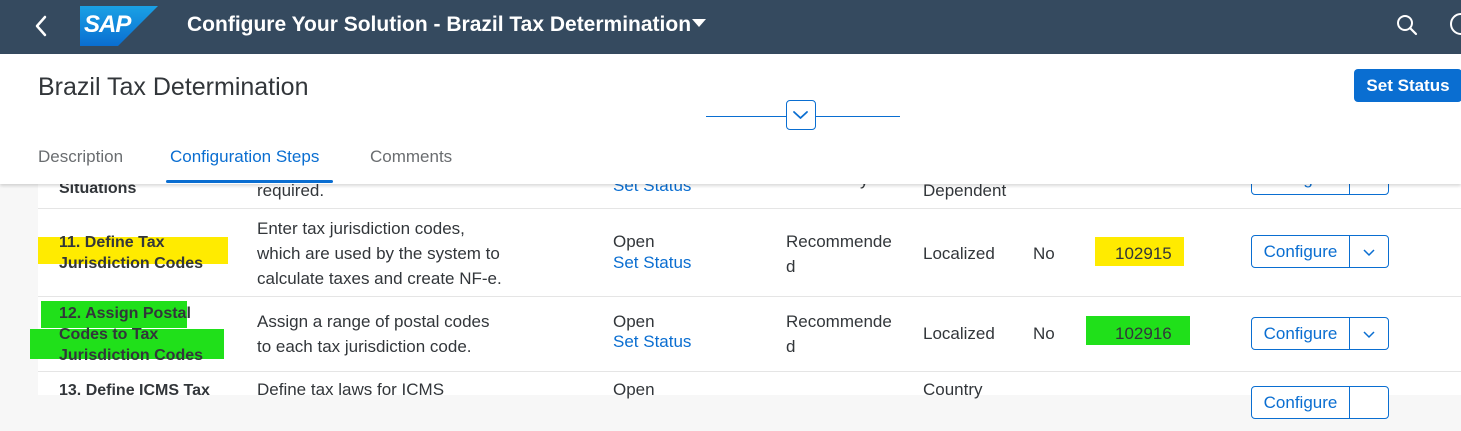  What do you see at coordinates (134, 390) in the screenshot?
I see `step-name: 13. Define ICMS Tax` at bounding box center [134, 390].